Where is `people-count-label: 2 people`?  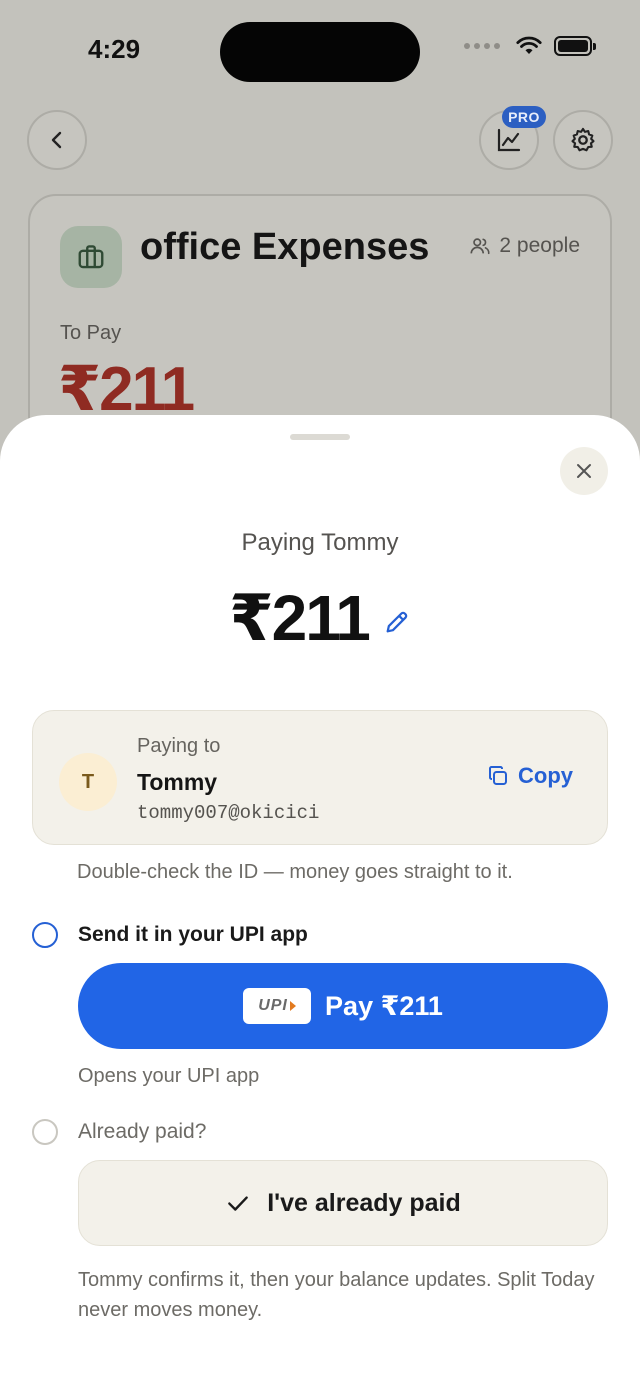
people-count-label: 2 people is located at coordinates (539, 245).